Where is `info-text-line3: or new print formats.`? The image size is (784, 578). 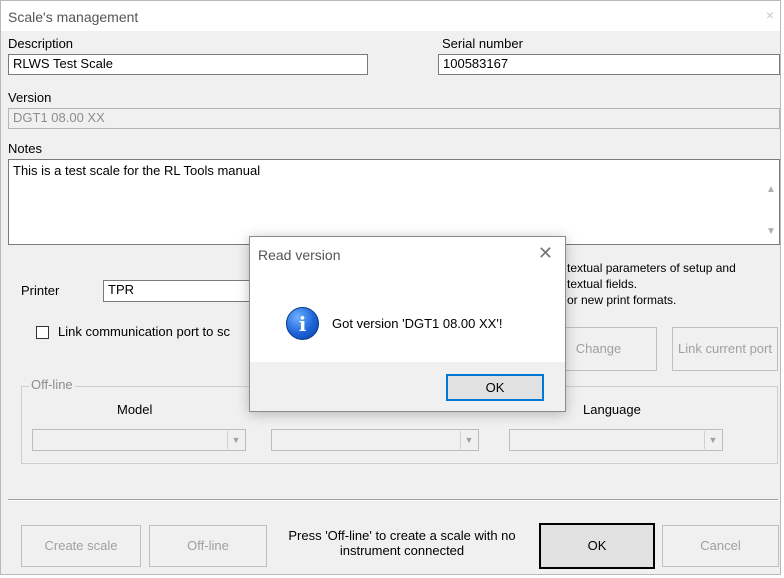
info-text-line3: or new print formats. is located at coordinates (622, 300).